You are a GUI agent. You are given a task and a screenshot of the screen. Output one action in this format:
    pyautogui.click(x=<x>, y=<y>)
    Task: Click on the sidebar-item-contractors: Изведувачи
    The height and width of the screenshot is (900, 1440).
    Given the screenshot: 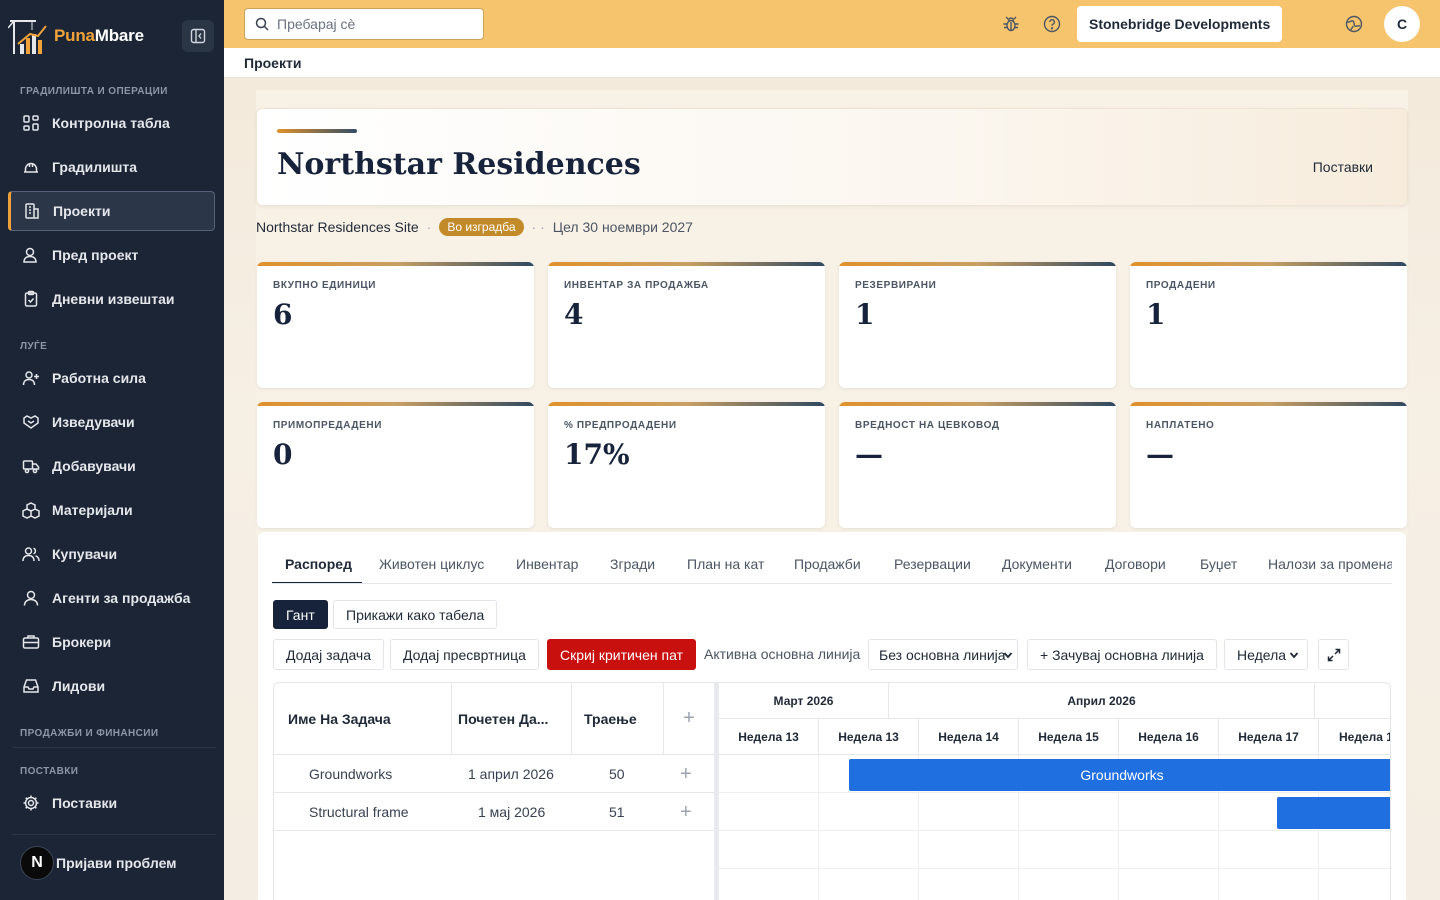 What is the action you would take?
    pyautogui.click(x=111, y=422)
    